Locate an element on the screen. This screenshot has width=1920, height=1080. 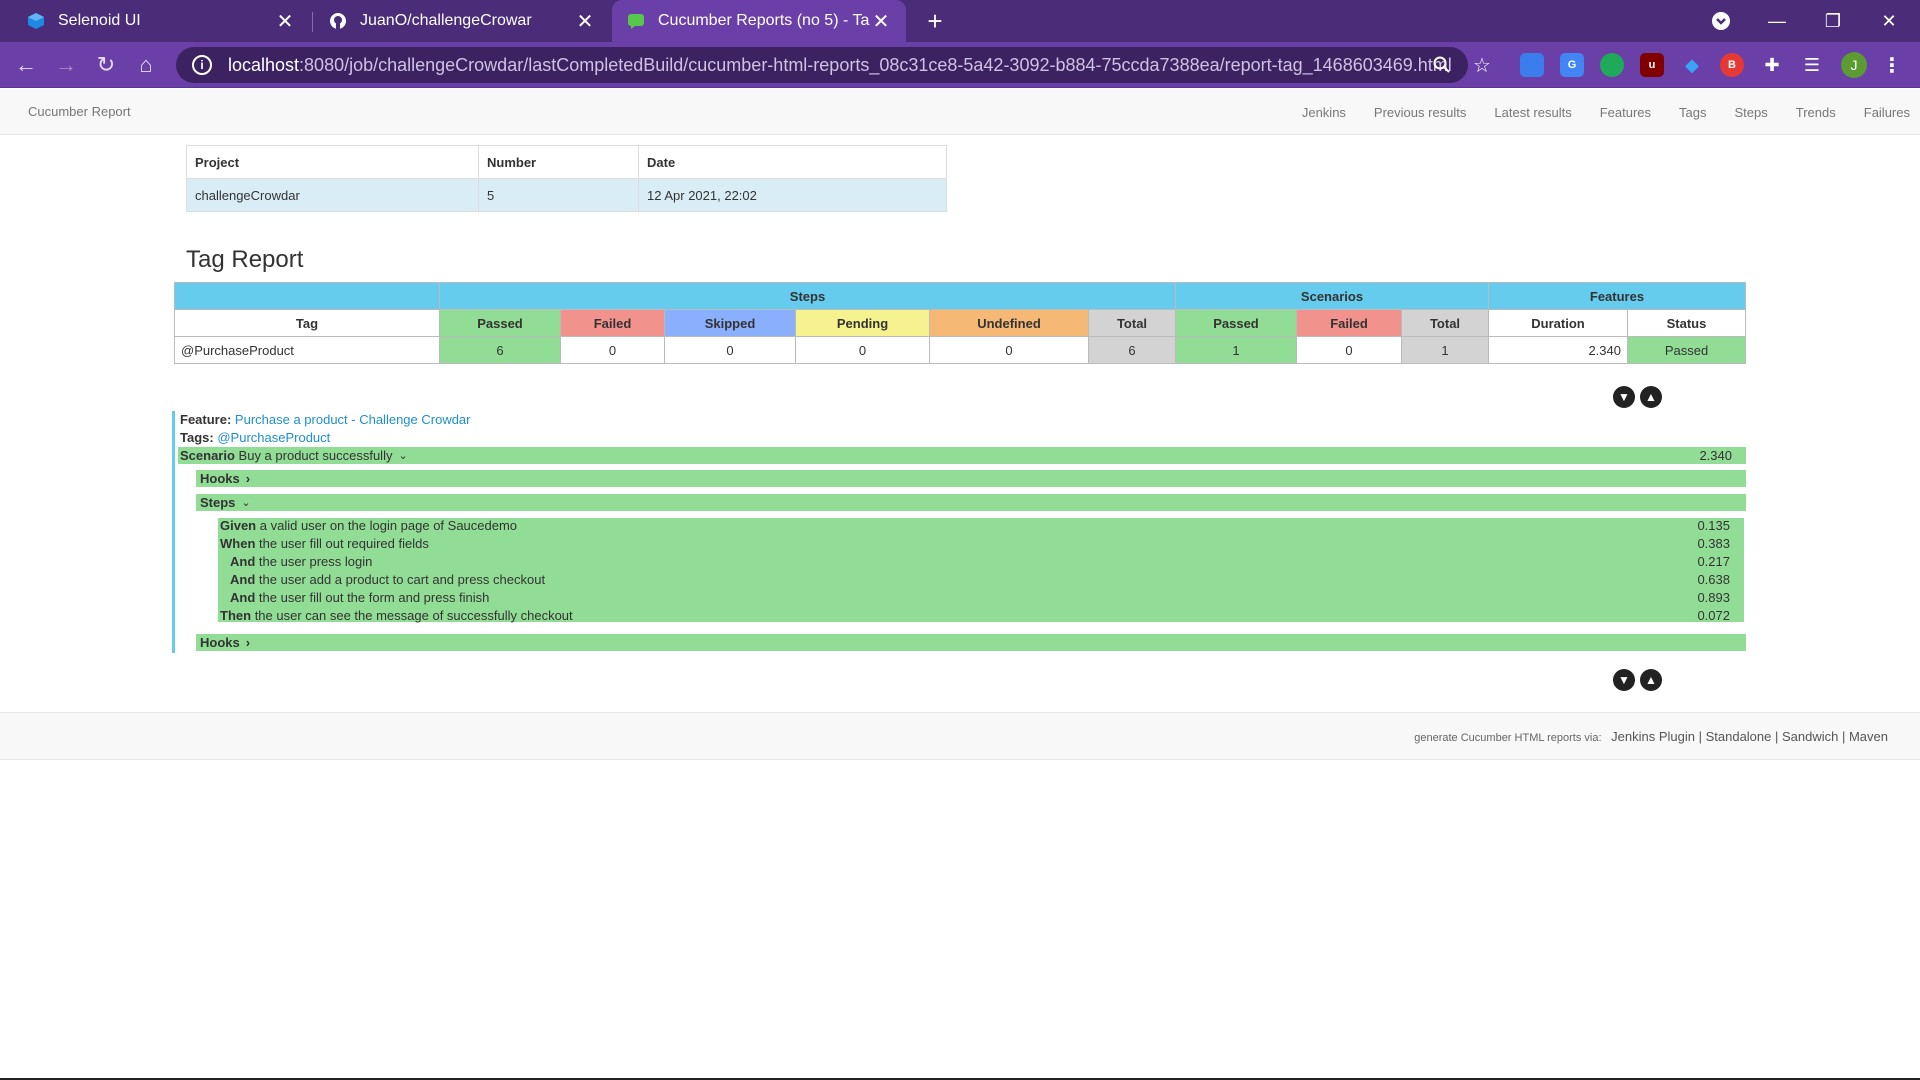
step-keyword: Given is located at coordinates (238, 525).